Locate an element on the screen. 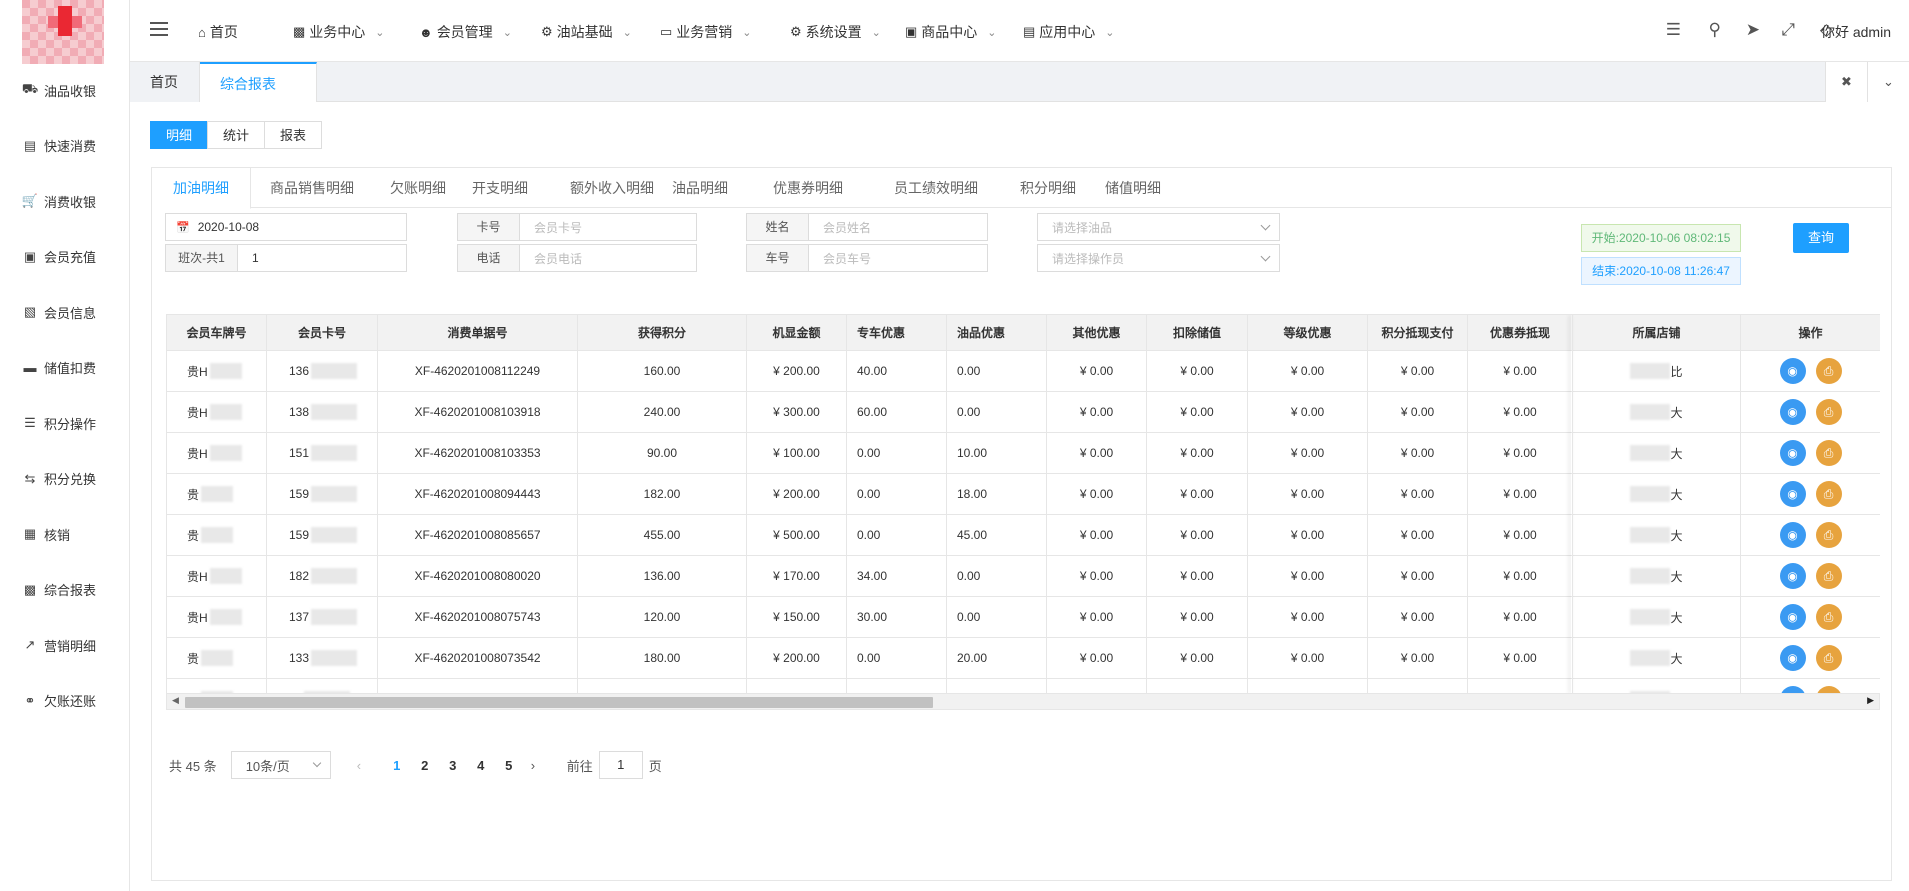  cell-store: 大 is located at coordinates (1657, 535).